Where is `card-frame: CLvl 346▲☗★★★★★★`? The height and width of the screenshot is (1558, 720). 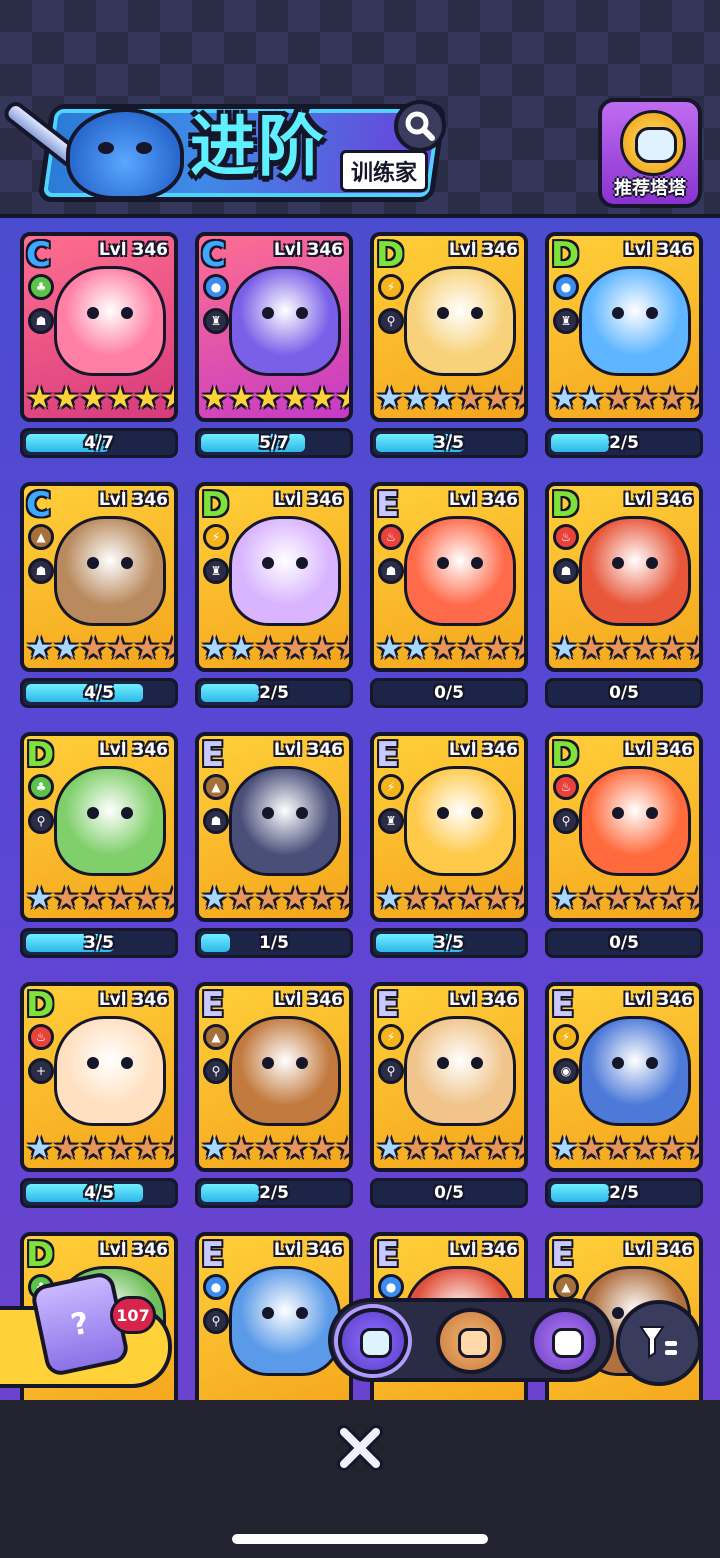
card-frame: CLvl 346▲☗★★★★★★ is located at coordinates (99, 577).